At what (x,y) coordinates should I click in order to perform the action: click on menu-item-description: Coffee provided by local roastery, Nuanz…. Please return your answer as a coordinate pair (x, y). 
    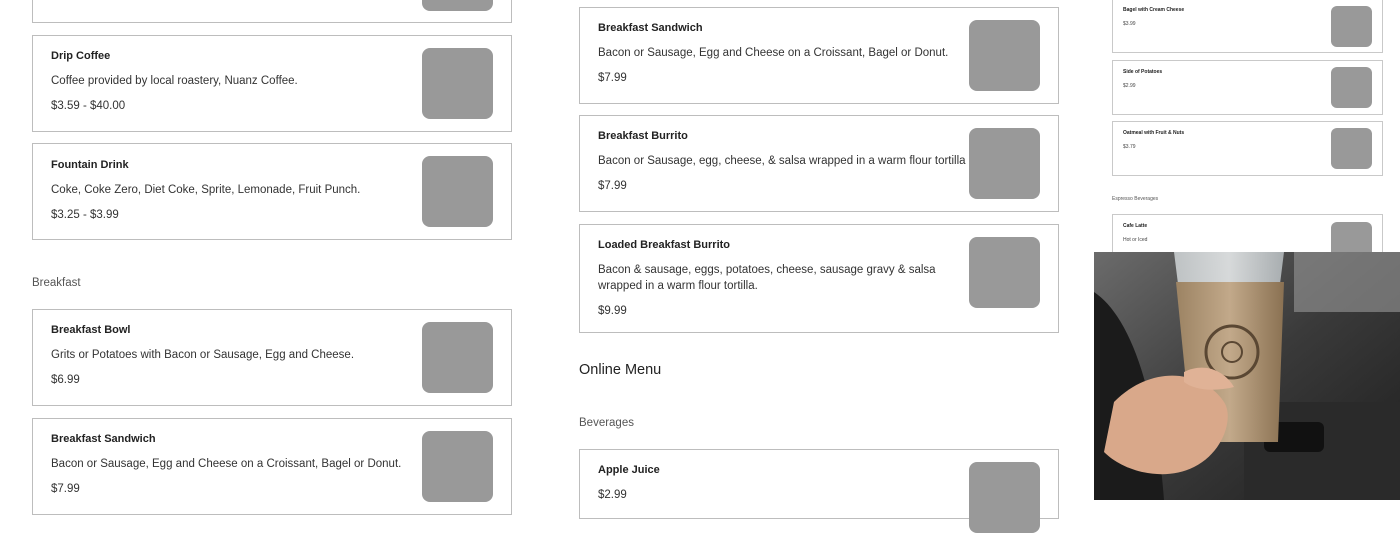
    Looking at the image, I should click on (174, 81).